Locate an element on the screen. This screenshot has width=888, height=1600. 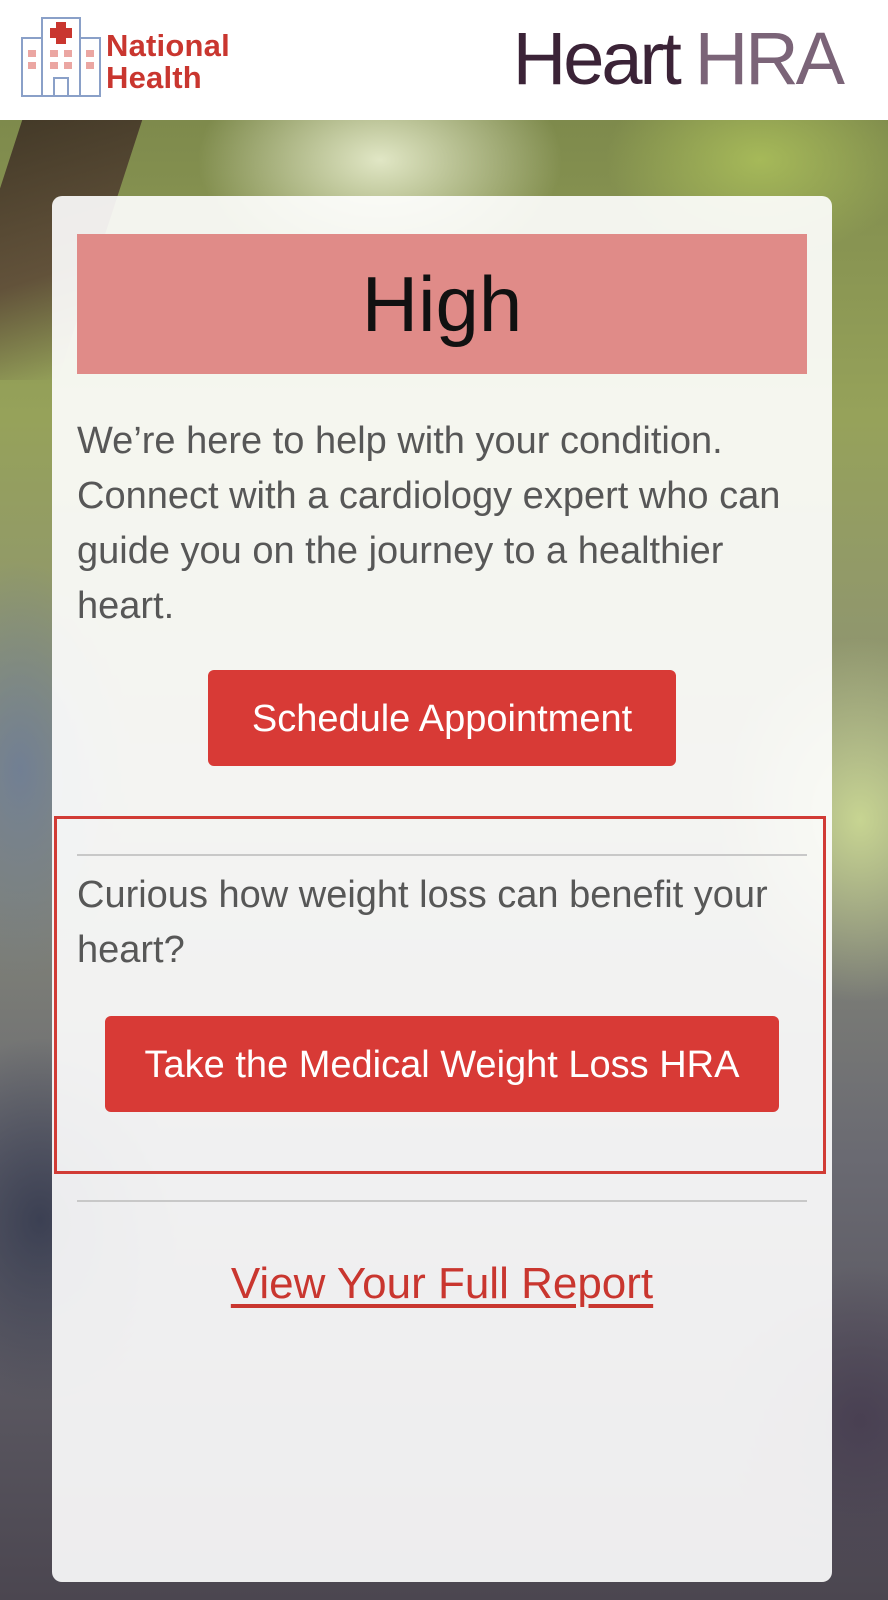
weight-loss-hra-button: Take the Medical Weight Loss HRA is located at coordinates (442, 1064).